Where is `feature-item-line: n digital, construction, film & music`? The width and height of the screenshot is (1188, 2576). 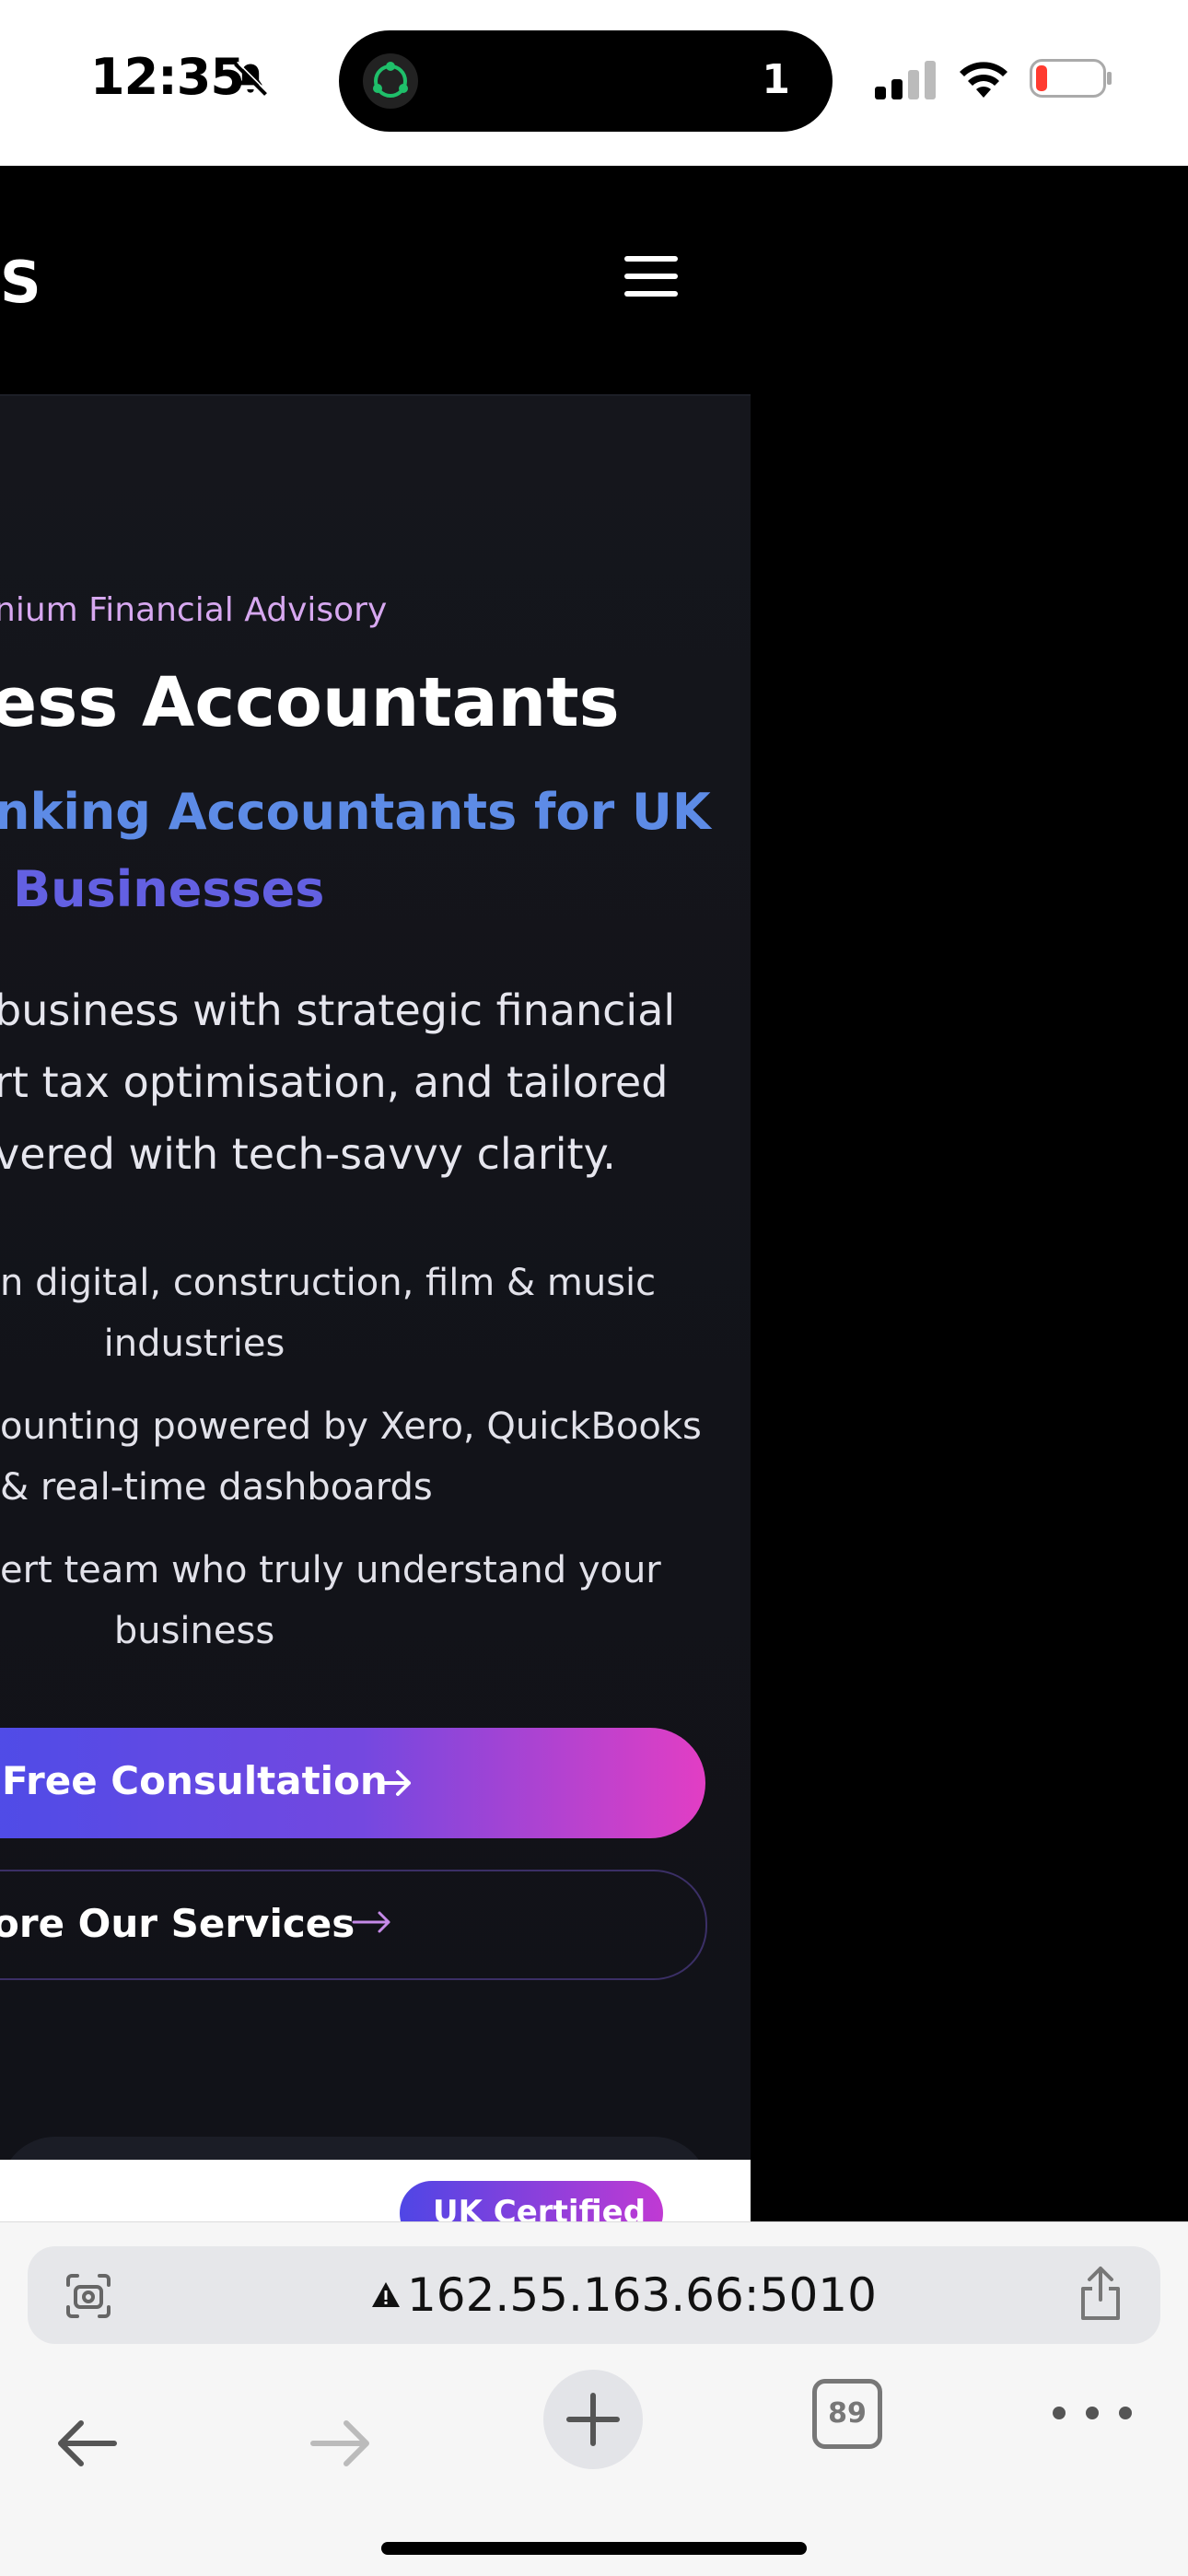
feature-item-line: n digital, construction, film & music is located at coordinates (328, 1283).